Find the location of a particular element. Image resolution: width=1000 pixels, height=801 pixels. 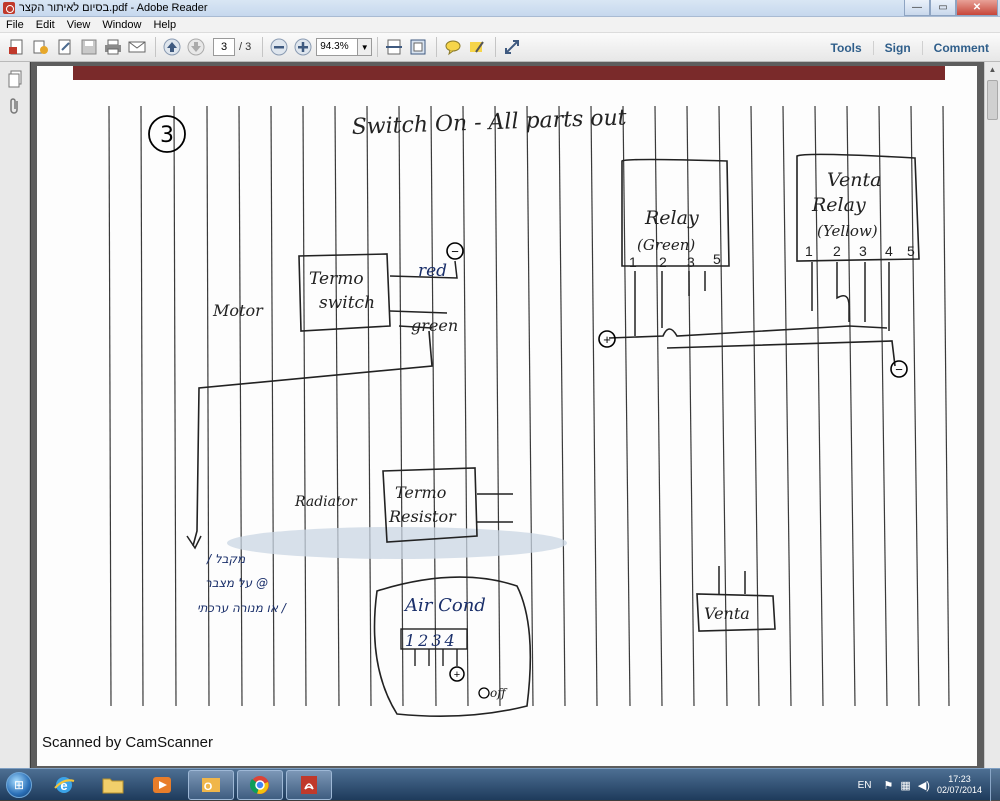

air-cond-minus-terminal is located at coordinates (484, 693).